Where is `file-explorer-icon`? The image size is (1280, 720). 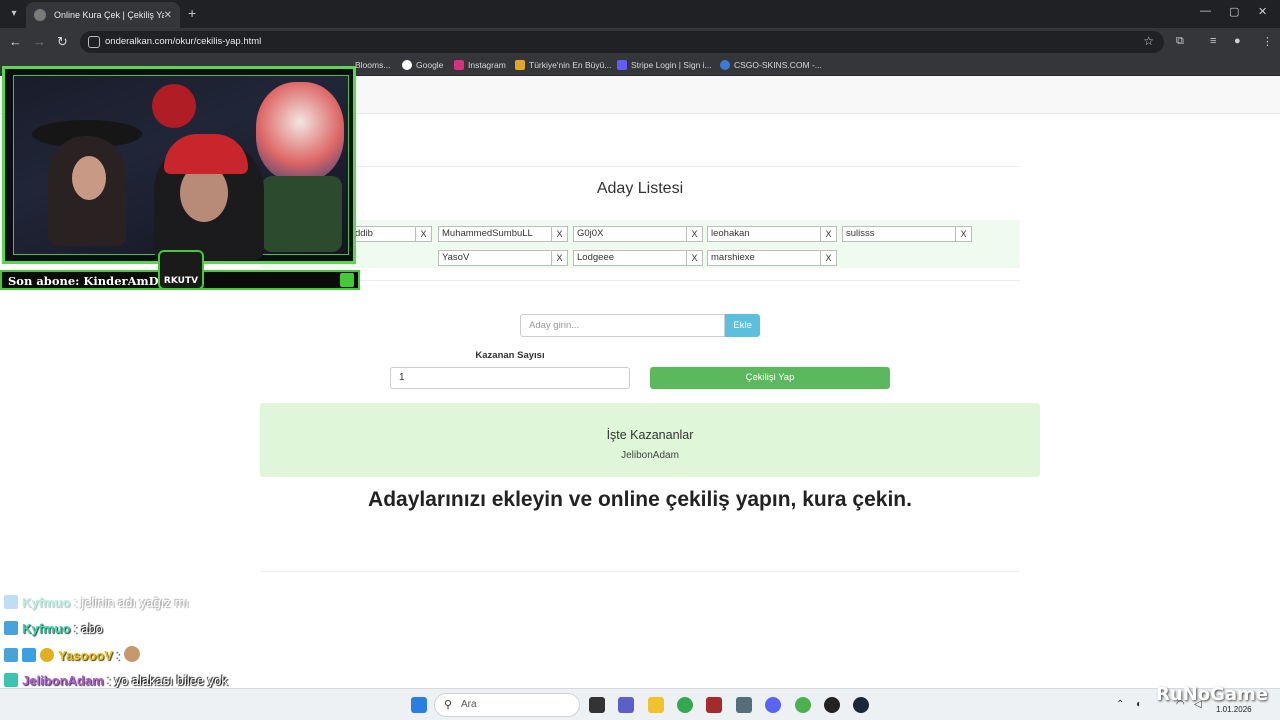 file-explorer-icon is located at coordinates (656, 705).